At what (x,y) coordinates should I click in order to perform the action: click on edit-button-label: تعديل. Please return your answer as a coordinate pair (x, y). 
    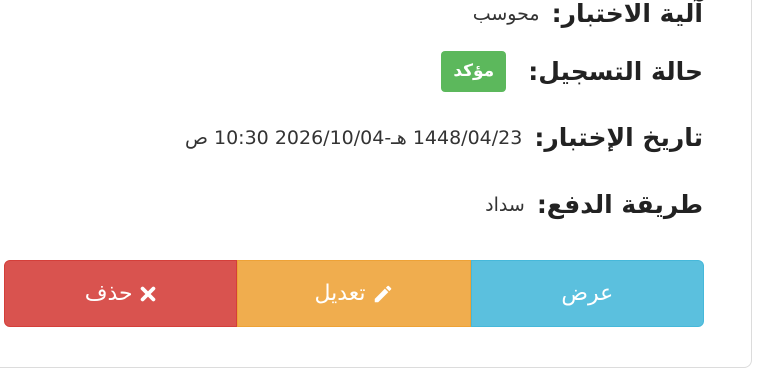
    Looking at the image, I should click on (340, 293).